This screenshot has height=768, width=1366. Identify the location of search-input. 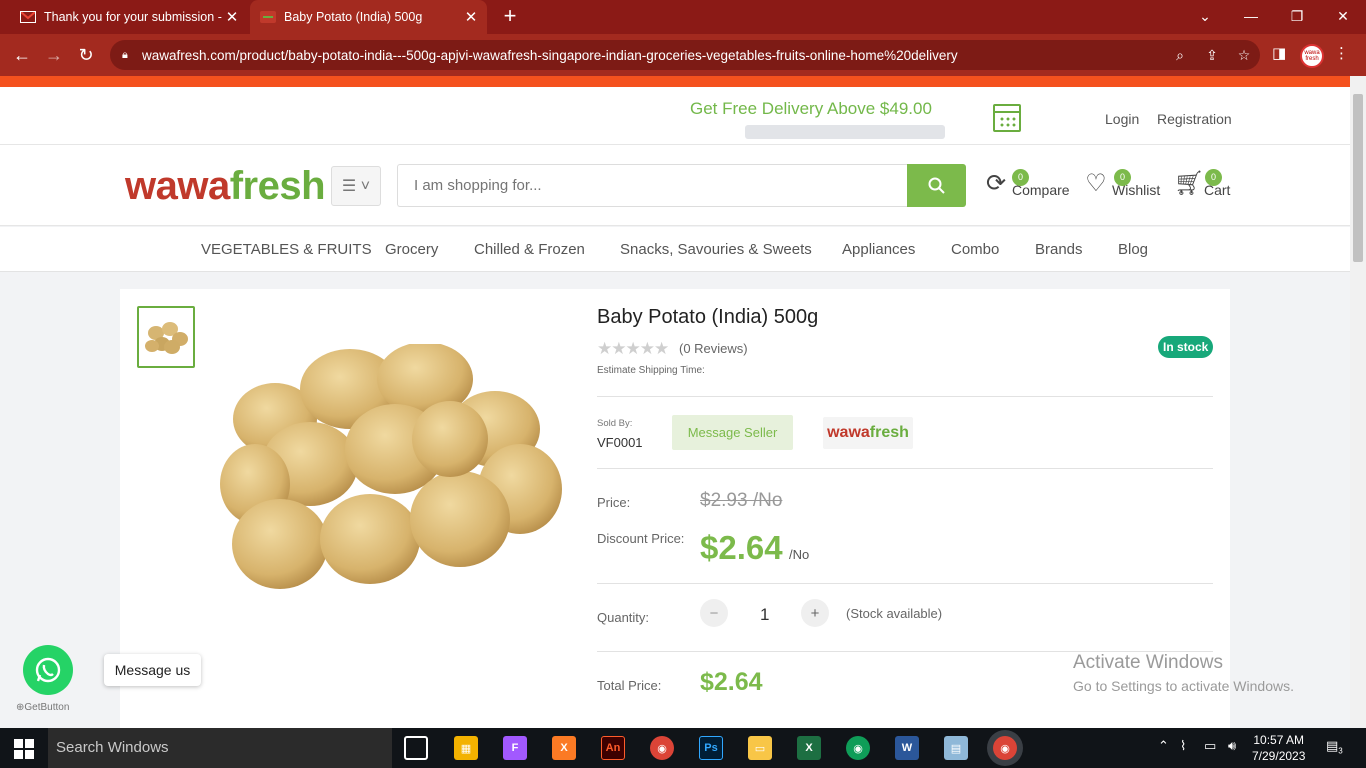
(652, 185).